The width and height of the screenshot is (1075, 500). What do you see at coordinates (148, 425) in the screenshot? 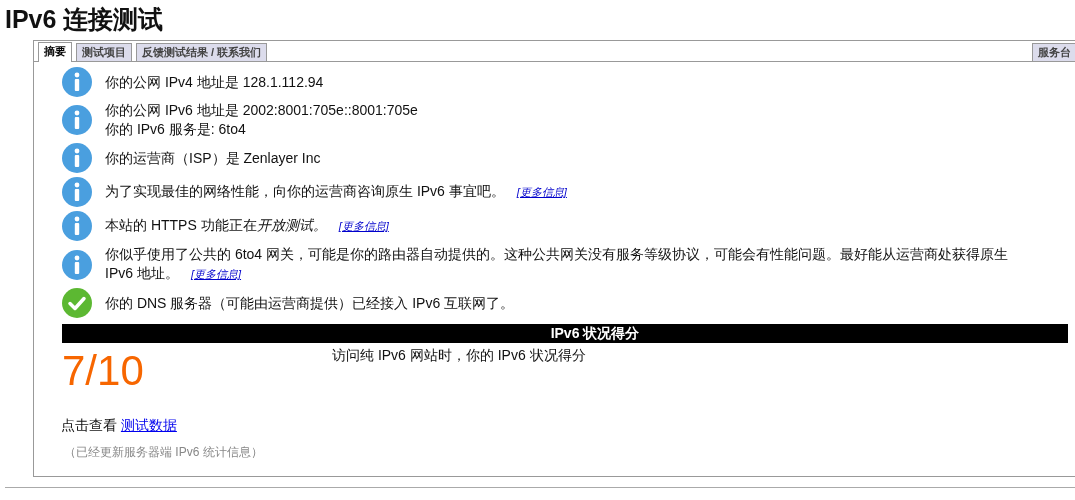
I see `test-data-link: 测试数据` at bounding box center [148, 425].